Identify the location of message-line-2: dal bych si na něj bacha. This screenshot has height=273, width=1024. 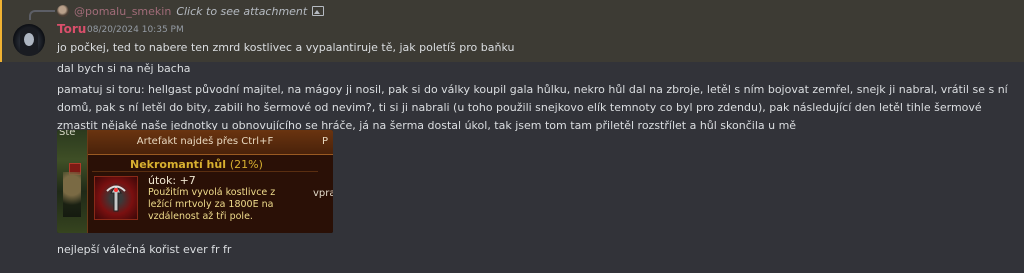
(124, 68).